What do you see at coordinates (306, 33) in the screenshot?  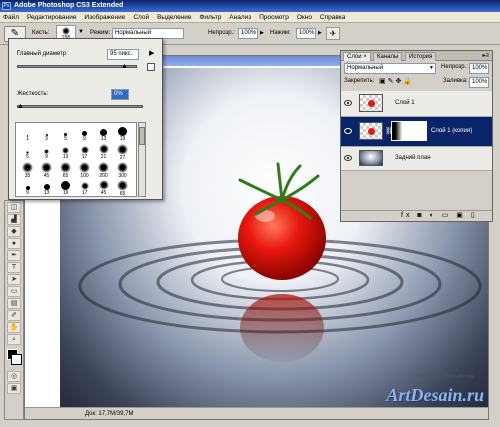 I see `flow-input: 100%` at bounding box center [306, 33].